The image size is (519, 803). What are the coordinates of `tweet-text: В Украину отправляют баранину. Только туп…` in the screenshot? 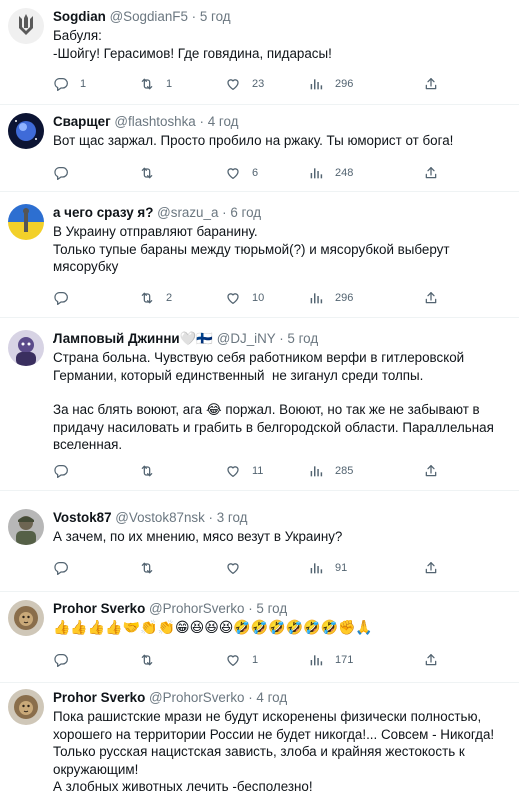 It's located at (281, 249).